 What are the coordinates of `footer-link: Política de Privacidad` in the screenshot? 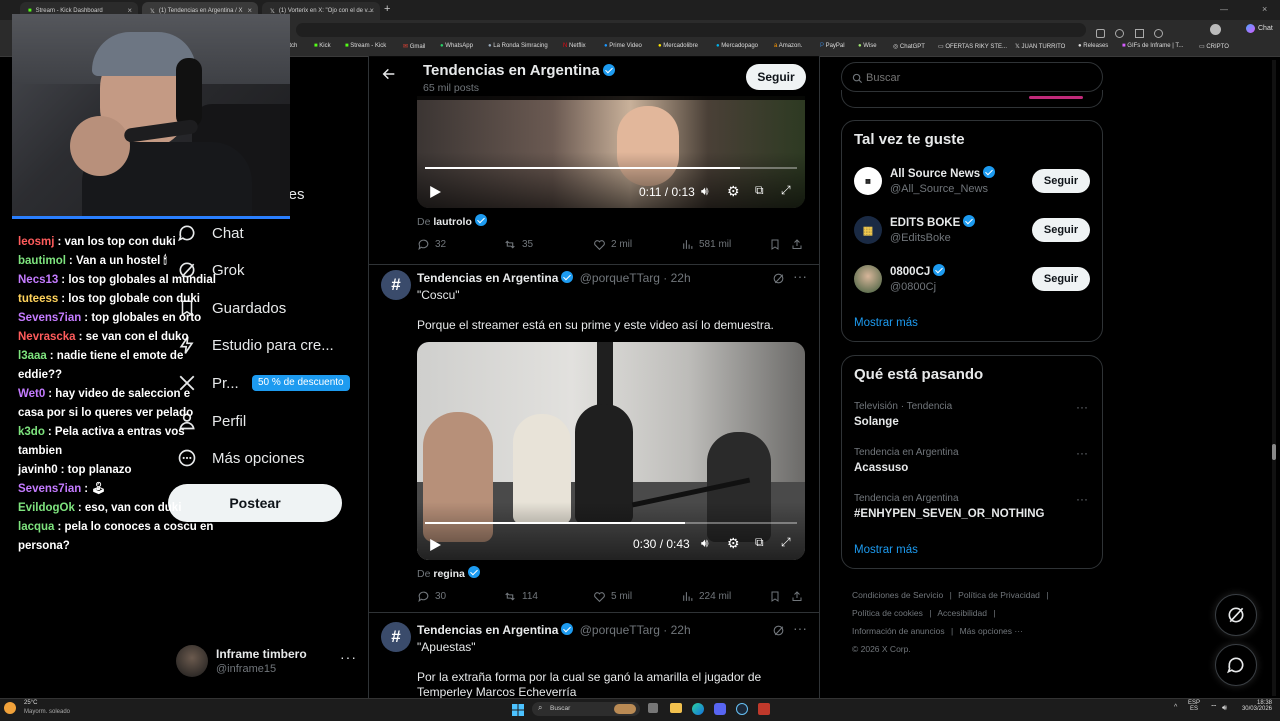 It's located at (999, 595).